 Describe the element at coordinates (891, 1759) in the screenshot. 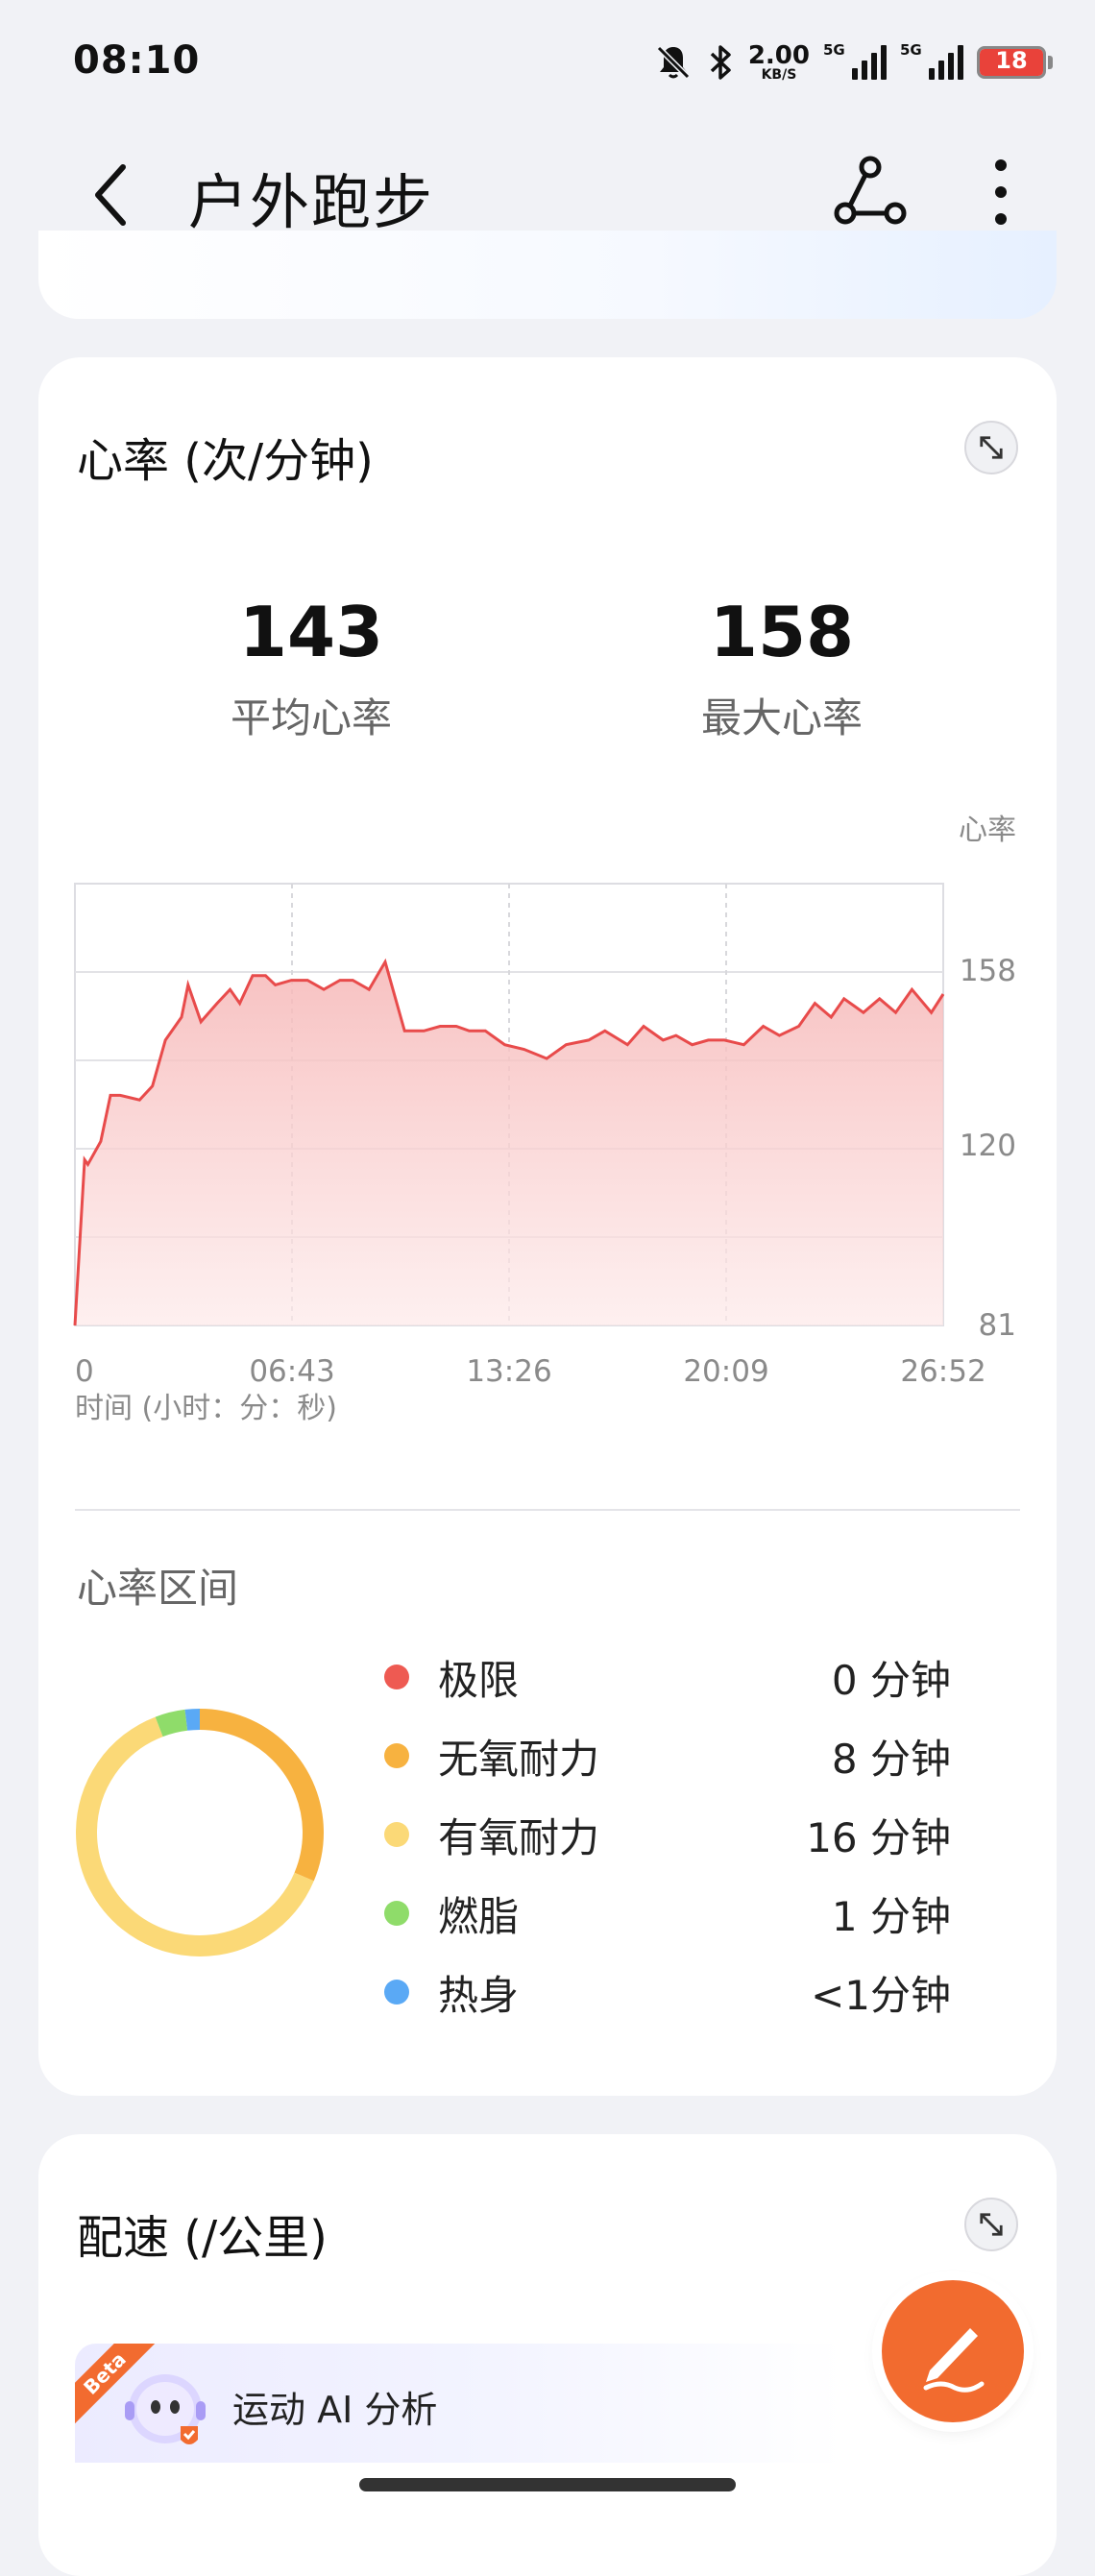

I see `zone-duration: 8 分钟` at that location.